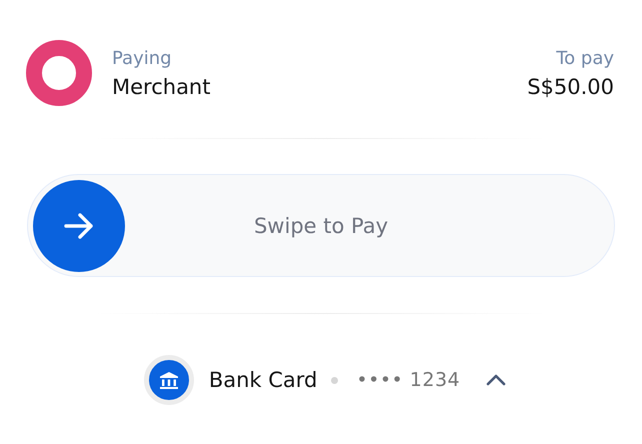 This screenshot has height=444, width=642. I want to click on amount-value: S$50.00, so click(570, 86).